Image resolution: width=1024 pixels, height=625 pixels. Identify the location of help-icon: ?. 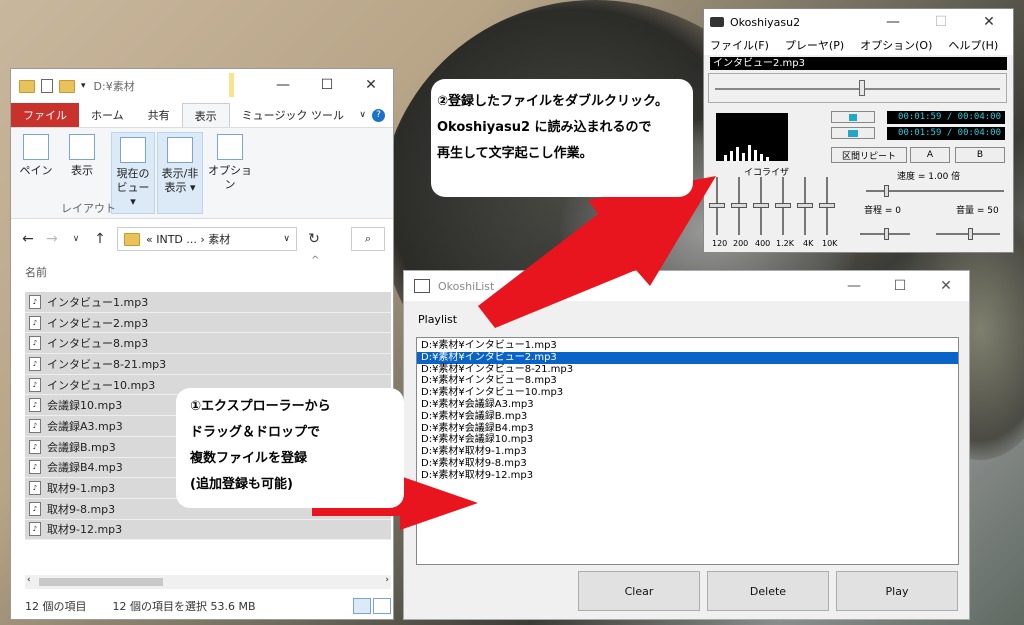
(378, 115).